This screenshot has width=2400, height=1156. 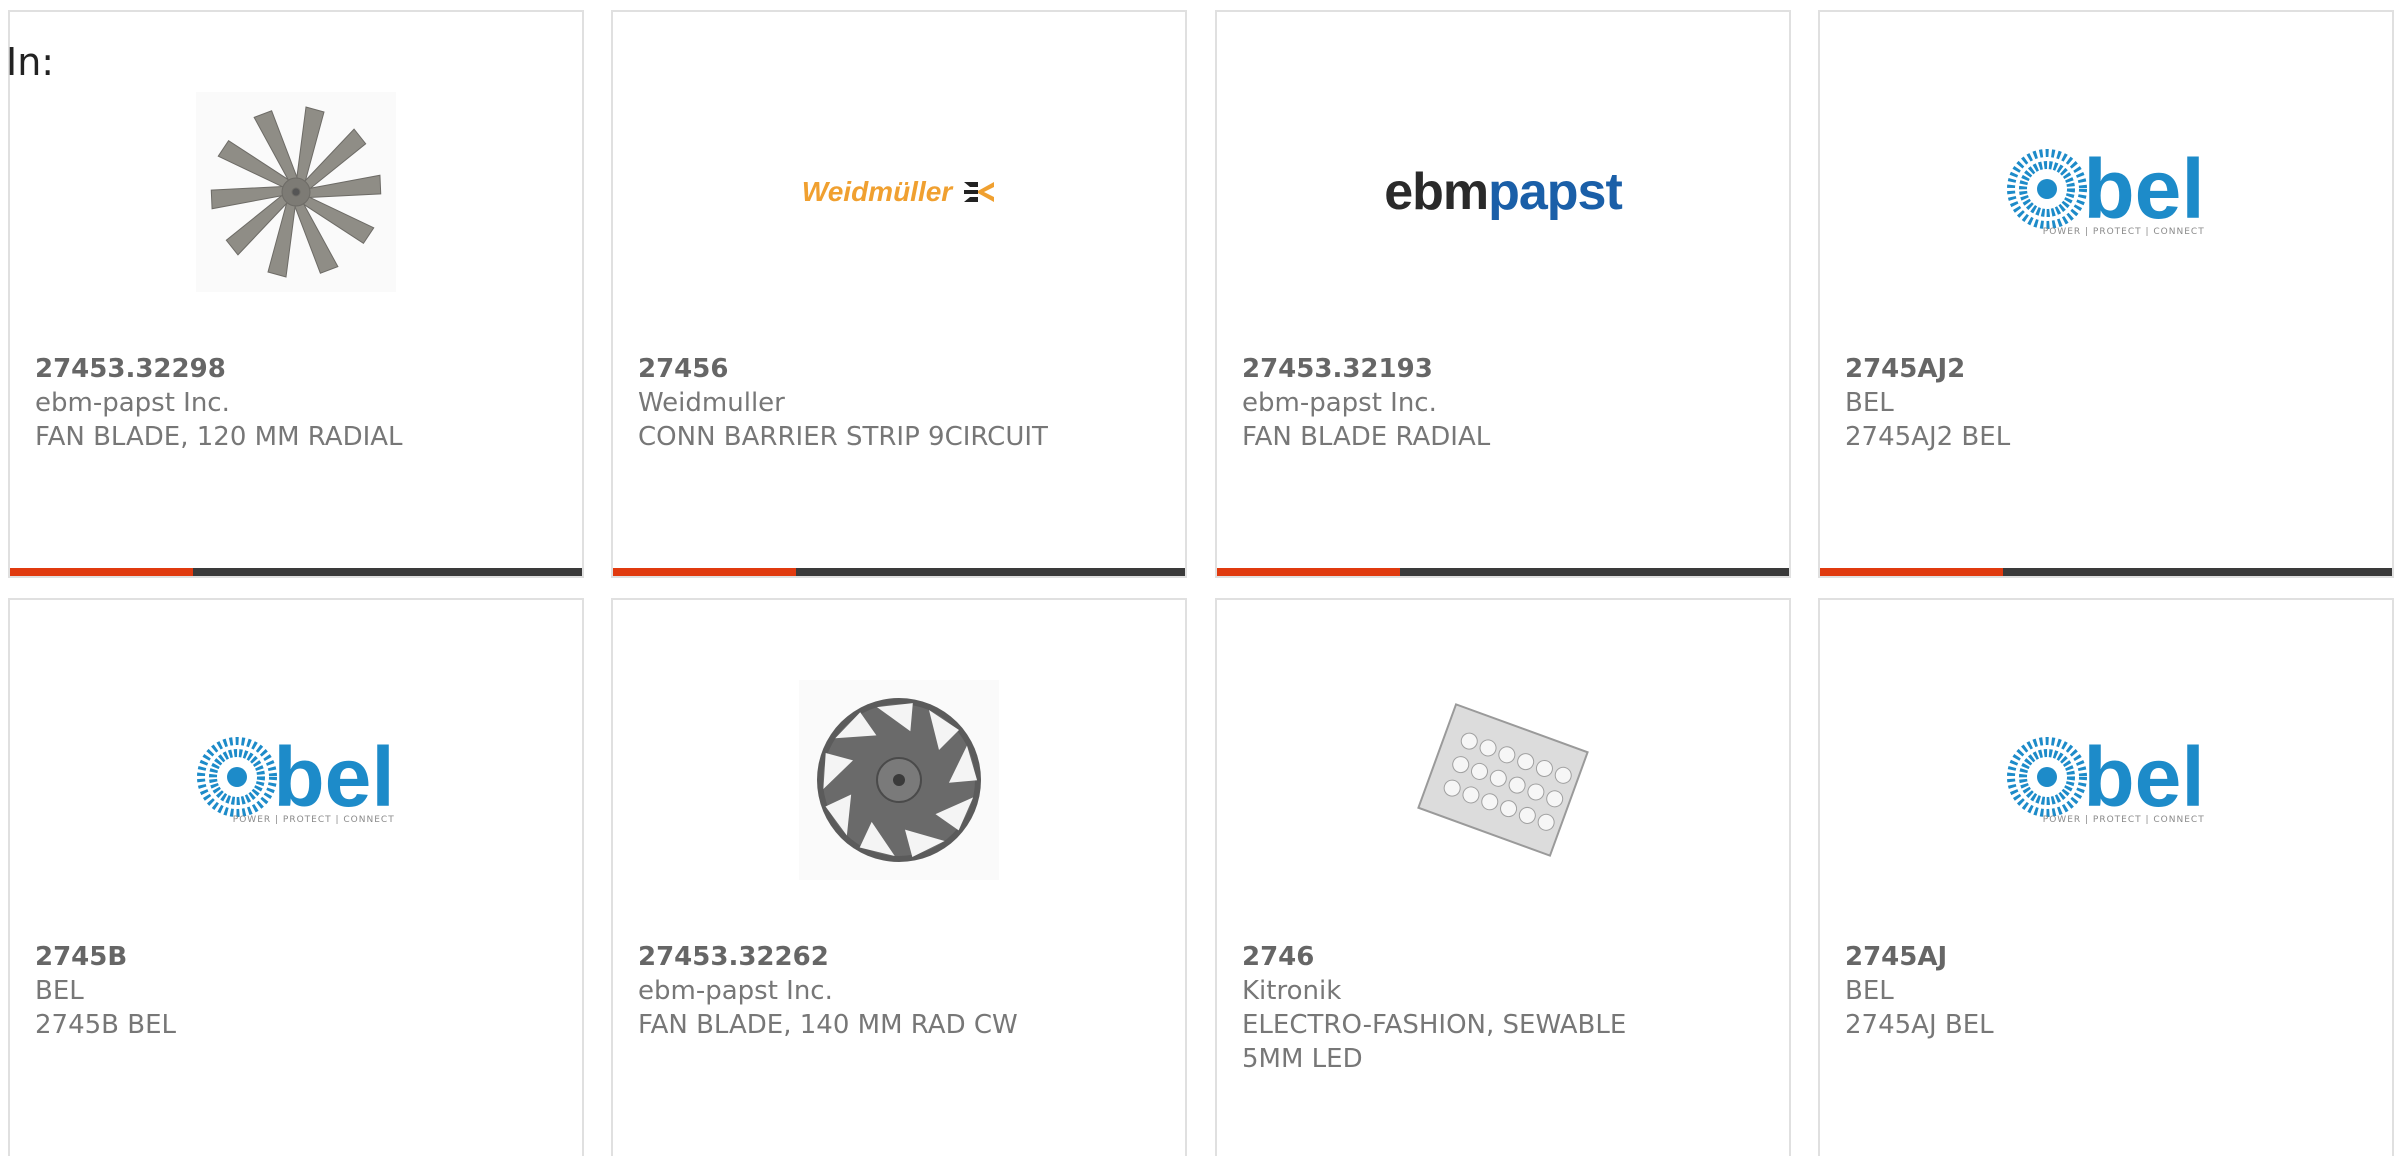 What do you see at coordinates (1505, 369) in the screenshot?
I see `part-number: 27453.32193` at bounding box center [1505, 369].